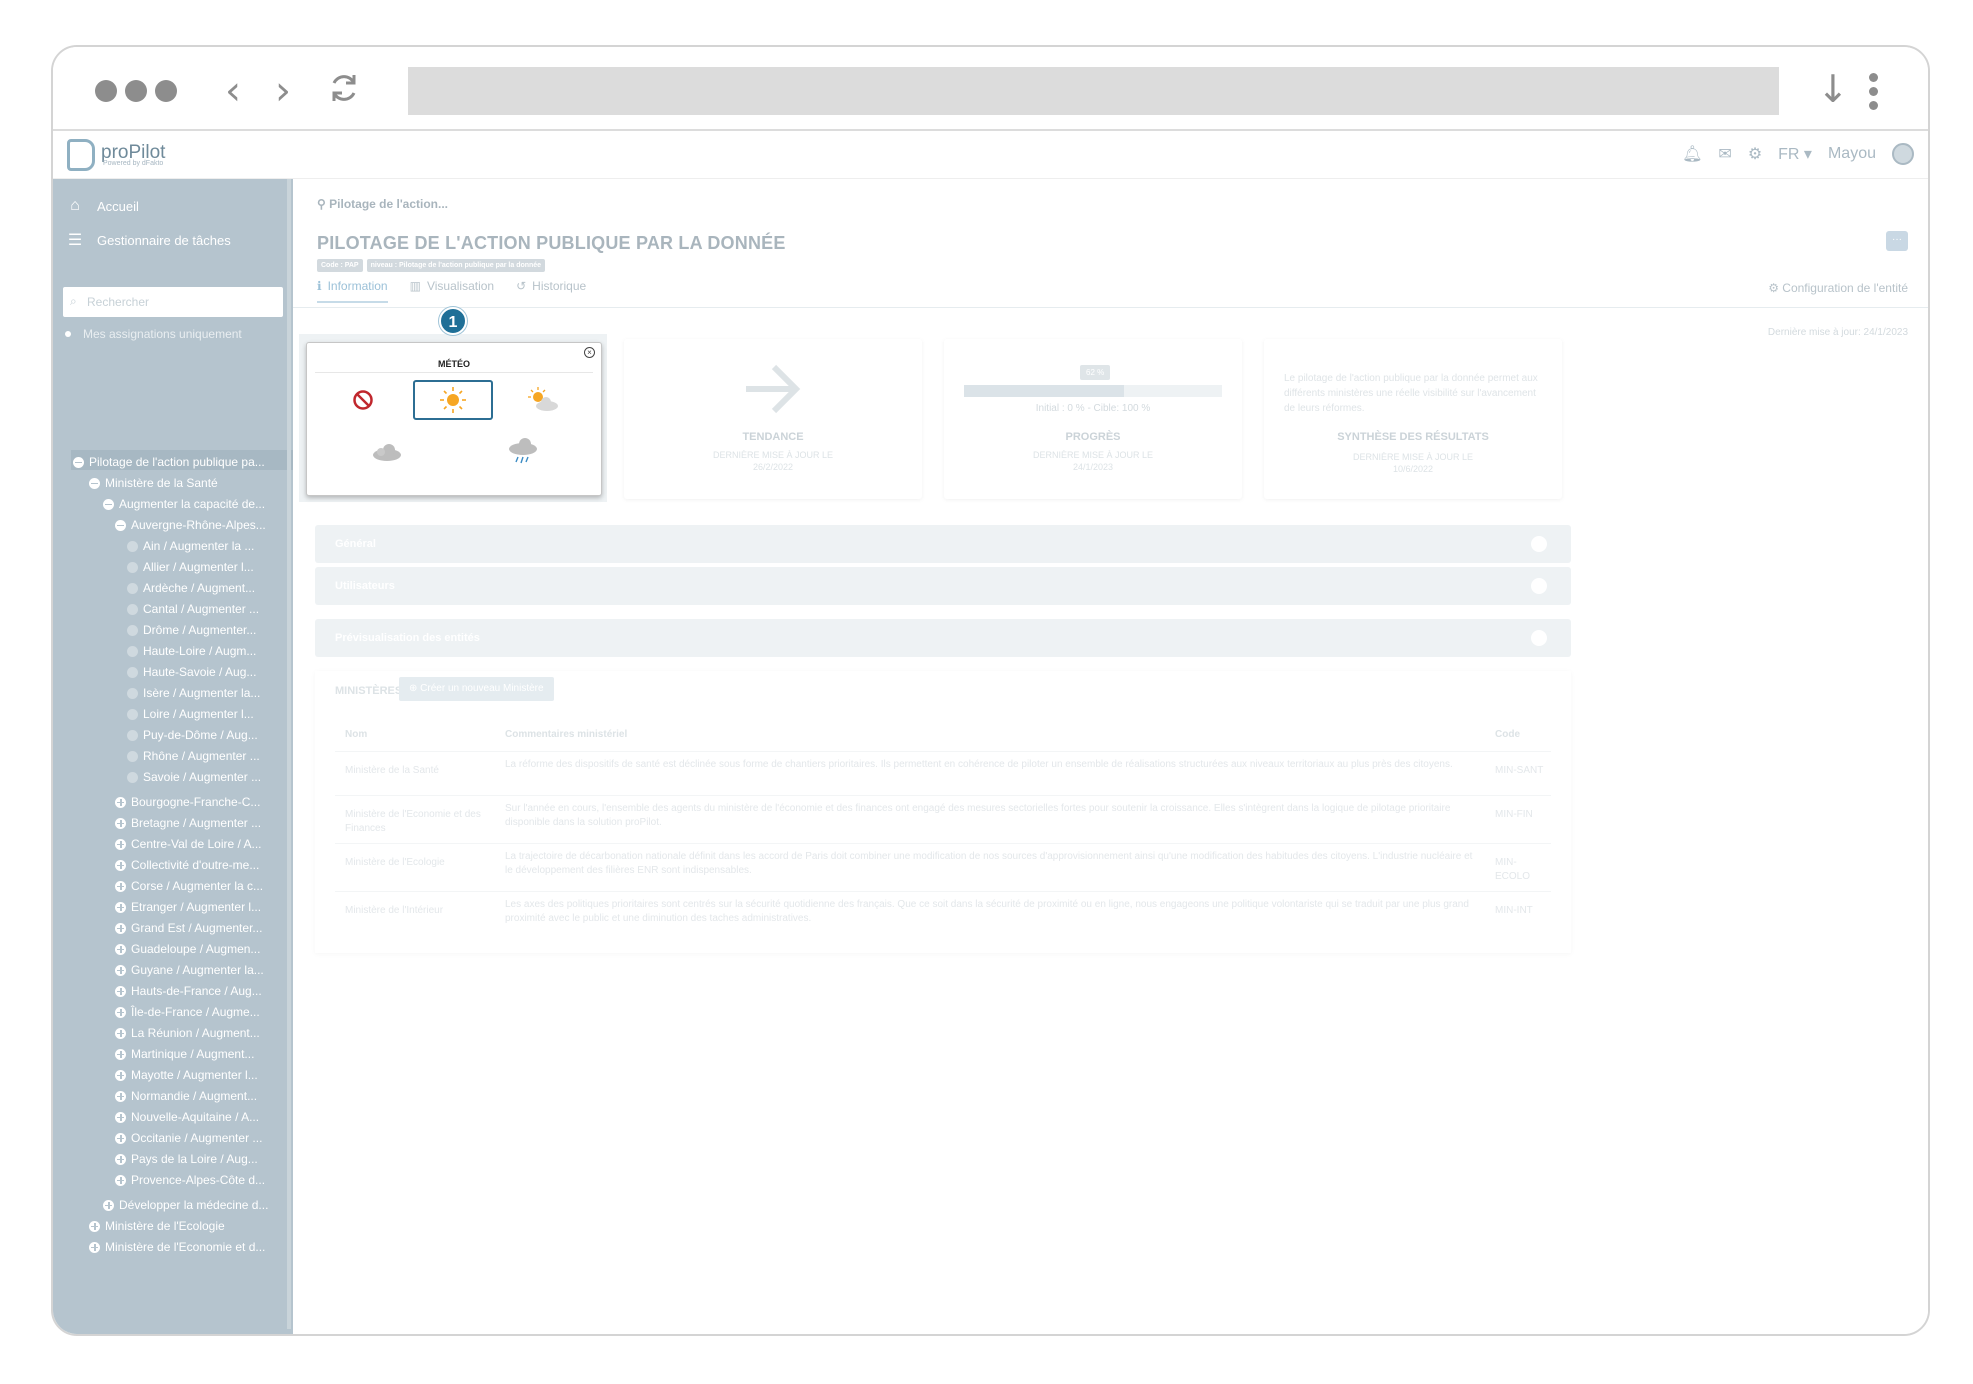 This screenshot has height=1384, width=1973. I want to click on bell-icon: 🔔︎, so click(1692, 154).